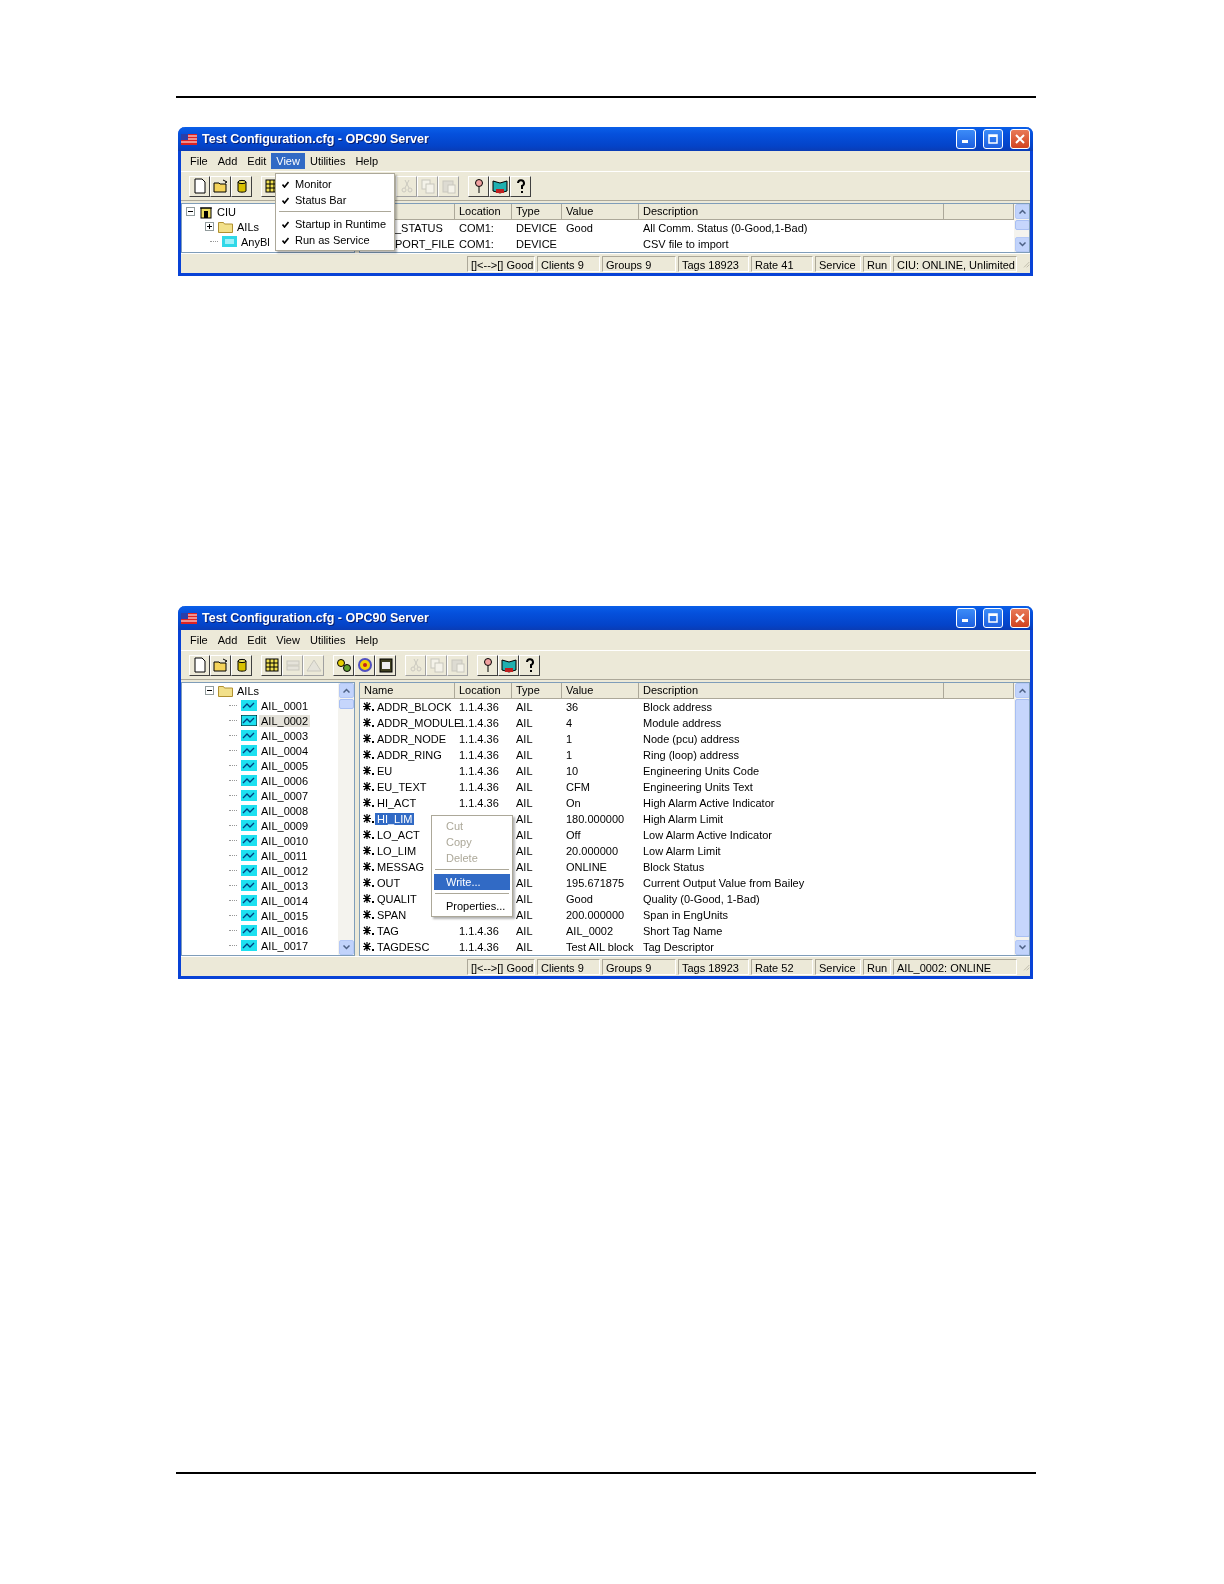 Image resolution: width=1224 pixels, height=1584 pixels. What do you see at coordinates (321, 200) in the screenshot?
I see `menu-option: Status Bar` at bounding box center [321, 200].